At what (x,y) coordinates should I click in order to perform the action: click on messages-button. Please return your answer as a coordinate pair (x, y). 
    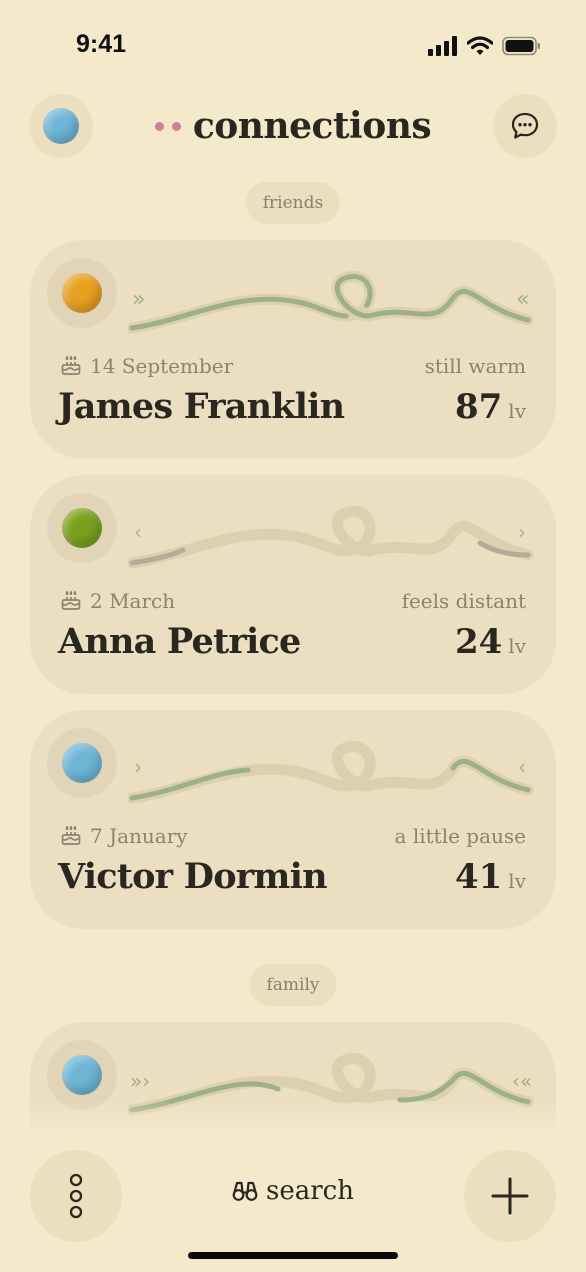
    Looking at the image, I should click on (525, 126).